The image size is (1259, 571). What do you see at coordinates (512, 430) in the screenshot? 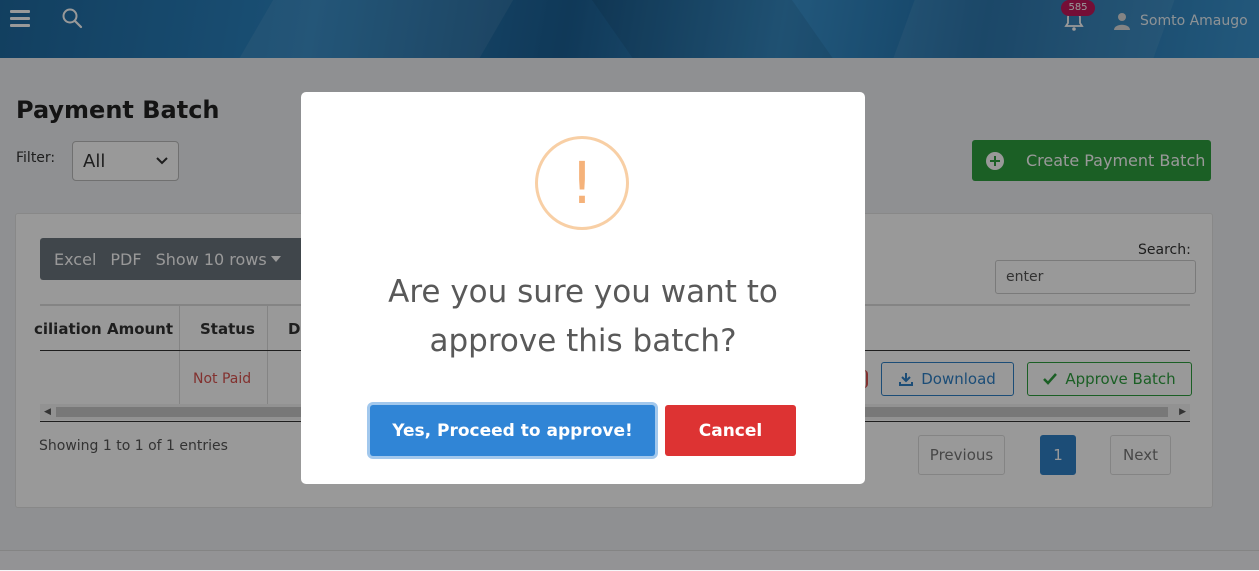
I see `confirm-approve-button: Yes, Proceed to approve!` at bounding box center [512, 430].